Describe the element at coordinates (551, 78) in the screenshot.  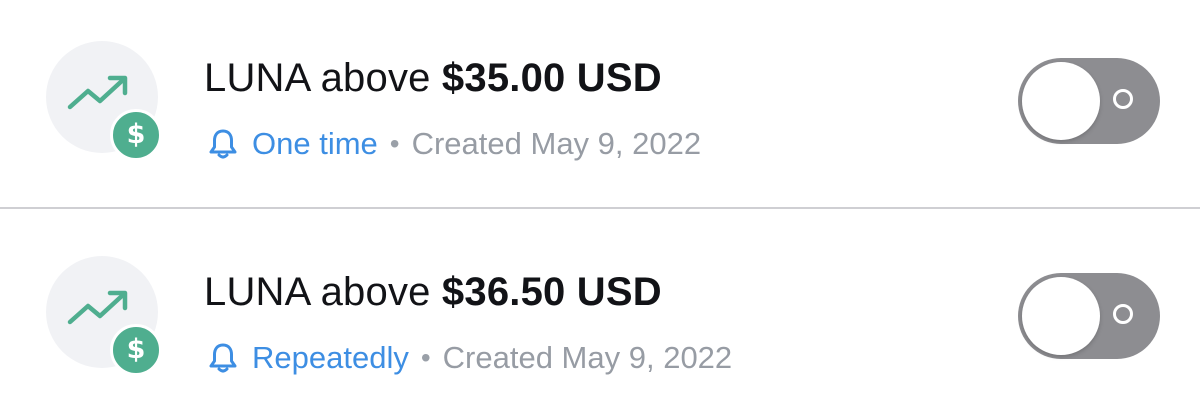
I see `alert-price: $35.00 USD` at that location.